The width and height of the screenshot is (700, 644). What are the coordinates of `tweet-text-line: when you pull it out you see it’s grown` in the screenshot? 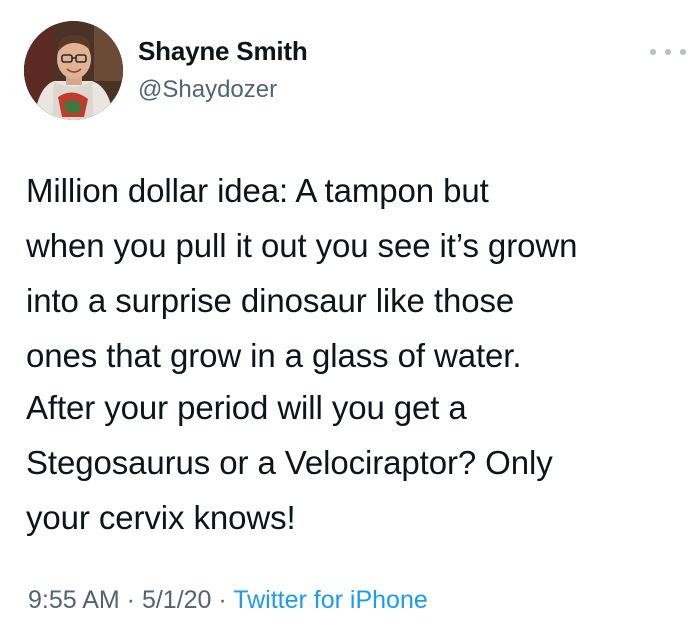 It's located at (302, 245).